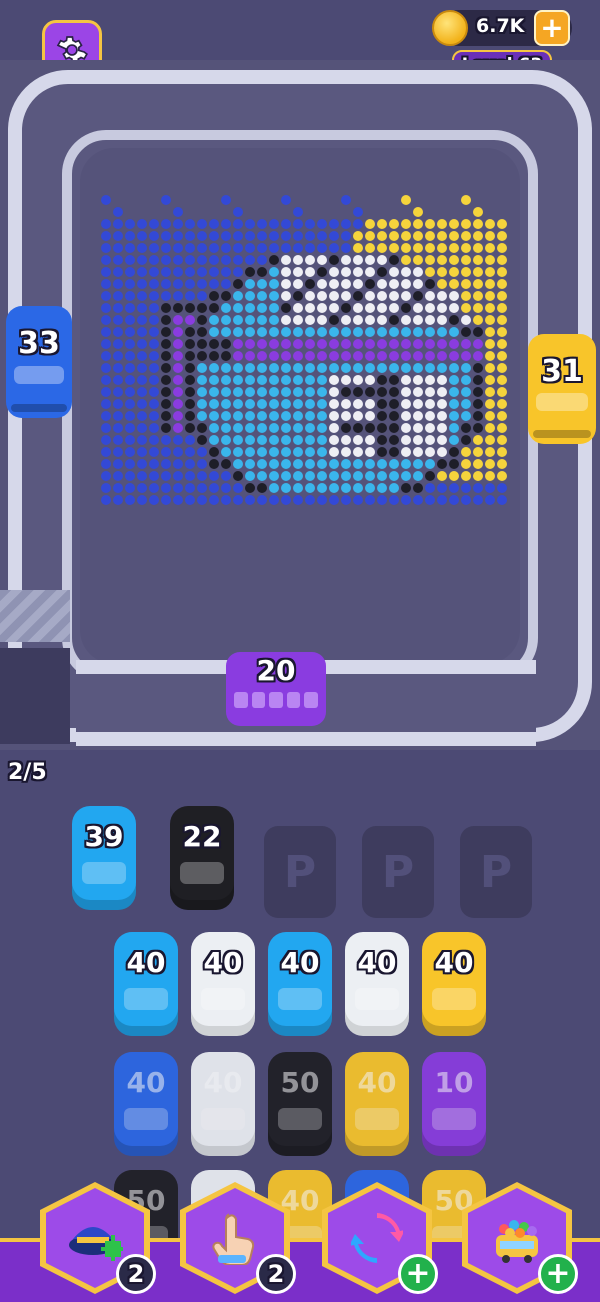  Describe the element at coordinates (35, 616) in the screenshot. I see `car-ramp` at that location.